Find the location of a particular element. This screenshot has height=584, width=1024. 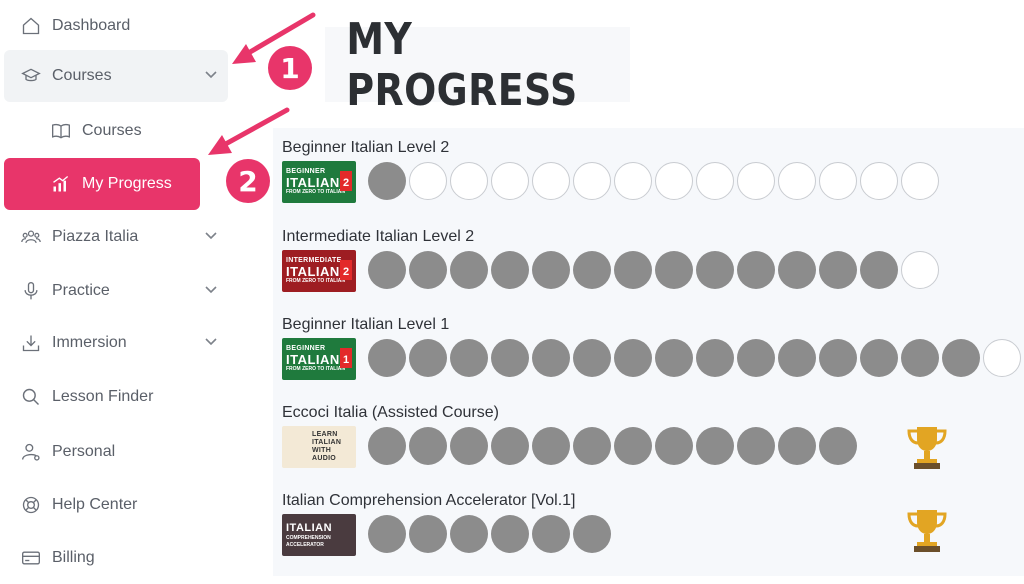

sidebar-item-immersion: Immersion is located at coordinates (116, 343).